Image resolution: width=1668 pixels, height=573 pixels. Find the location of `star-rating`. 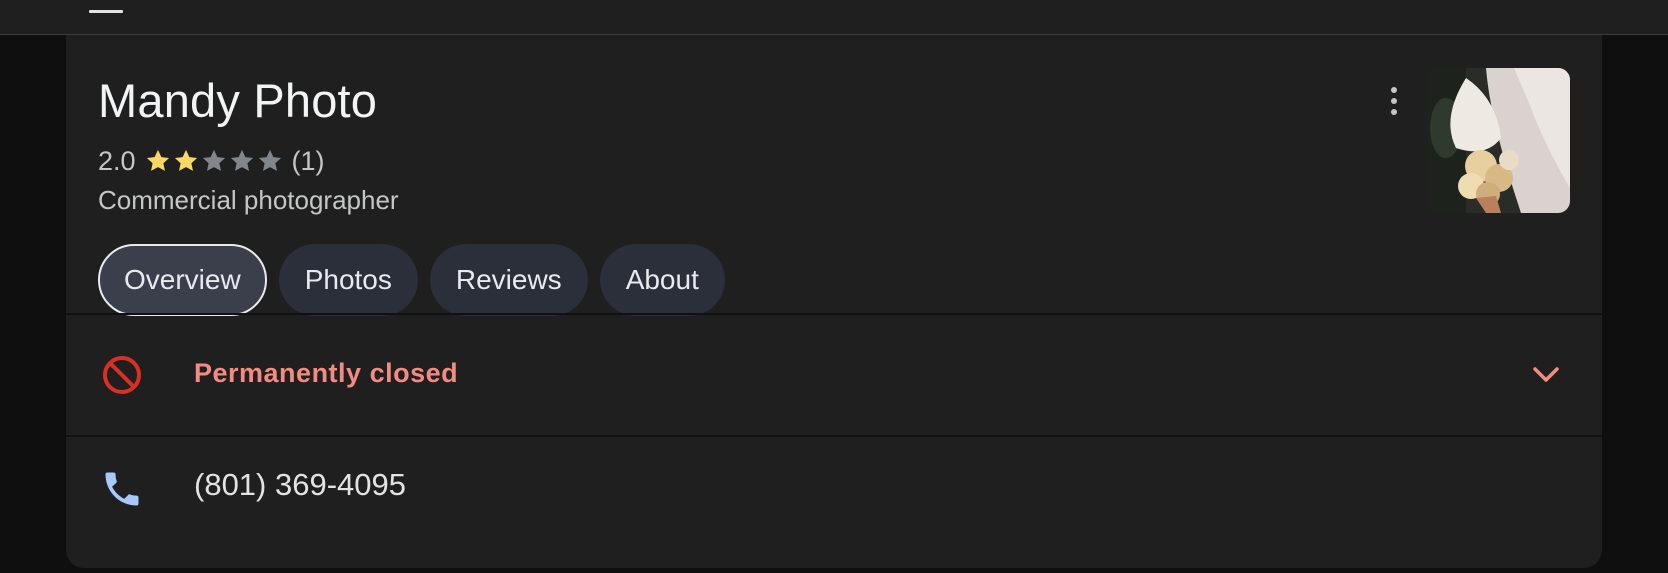

star-rating is located at coordinates (214, 161).